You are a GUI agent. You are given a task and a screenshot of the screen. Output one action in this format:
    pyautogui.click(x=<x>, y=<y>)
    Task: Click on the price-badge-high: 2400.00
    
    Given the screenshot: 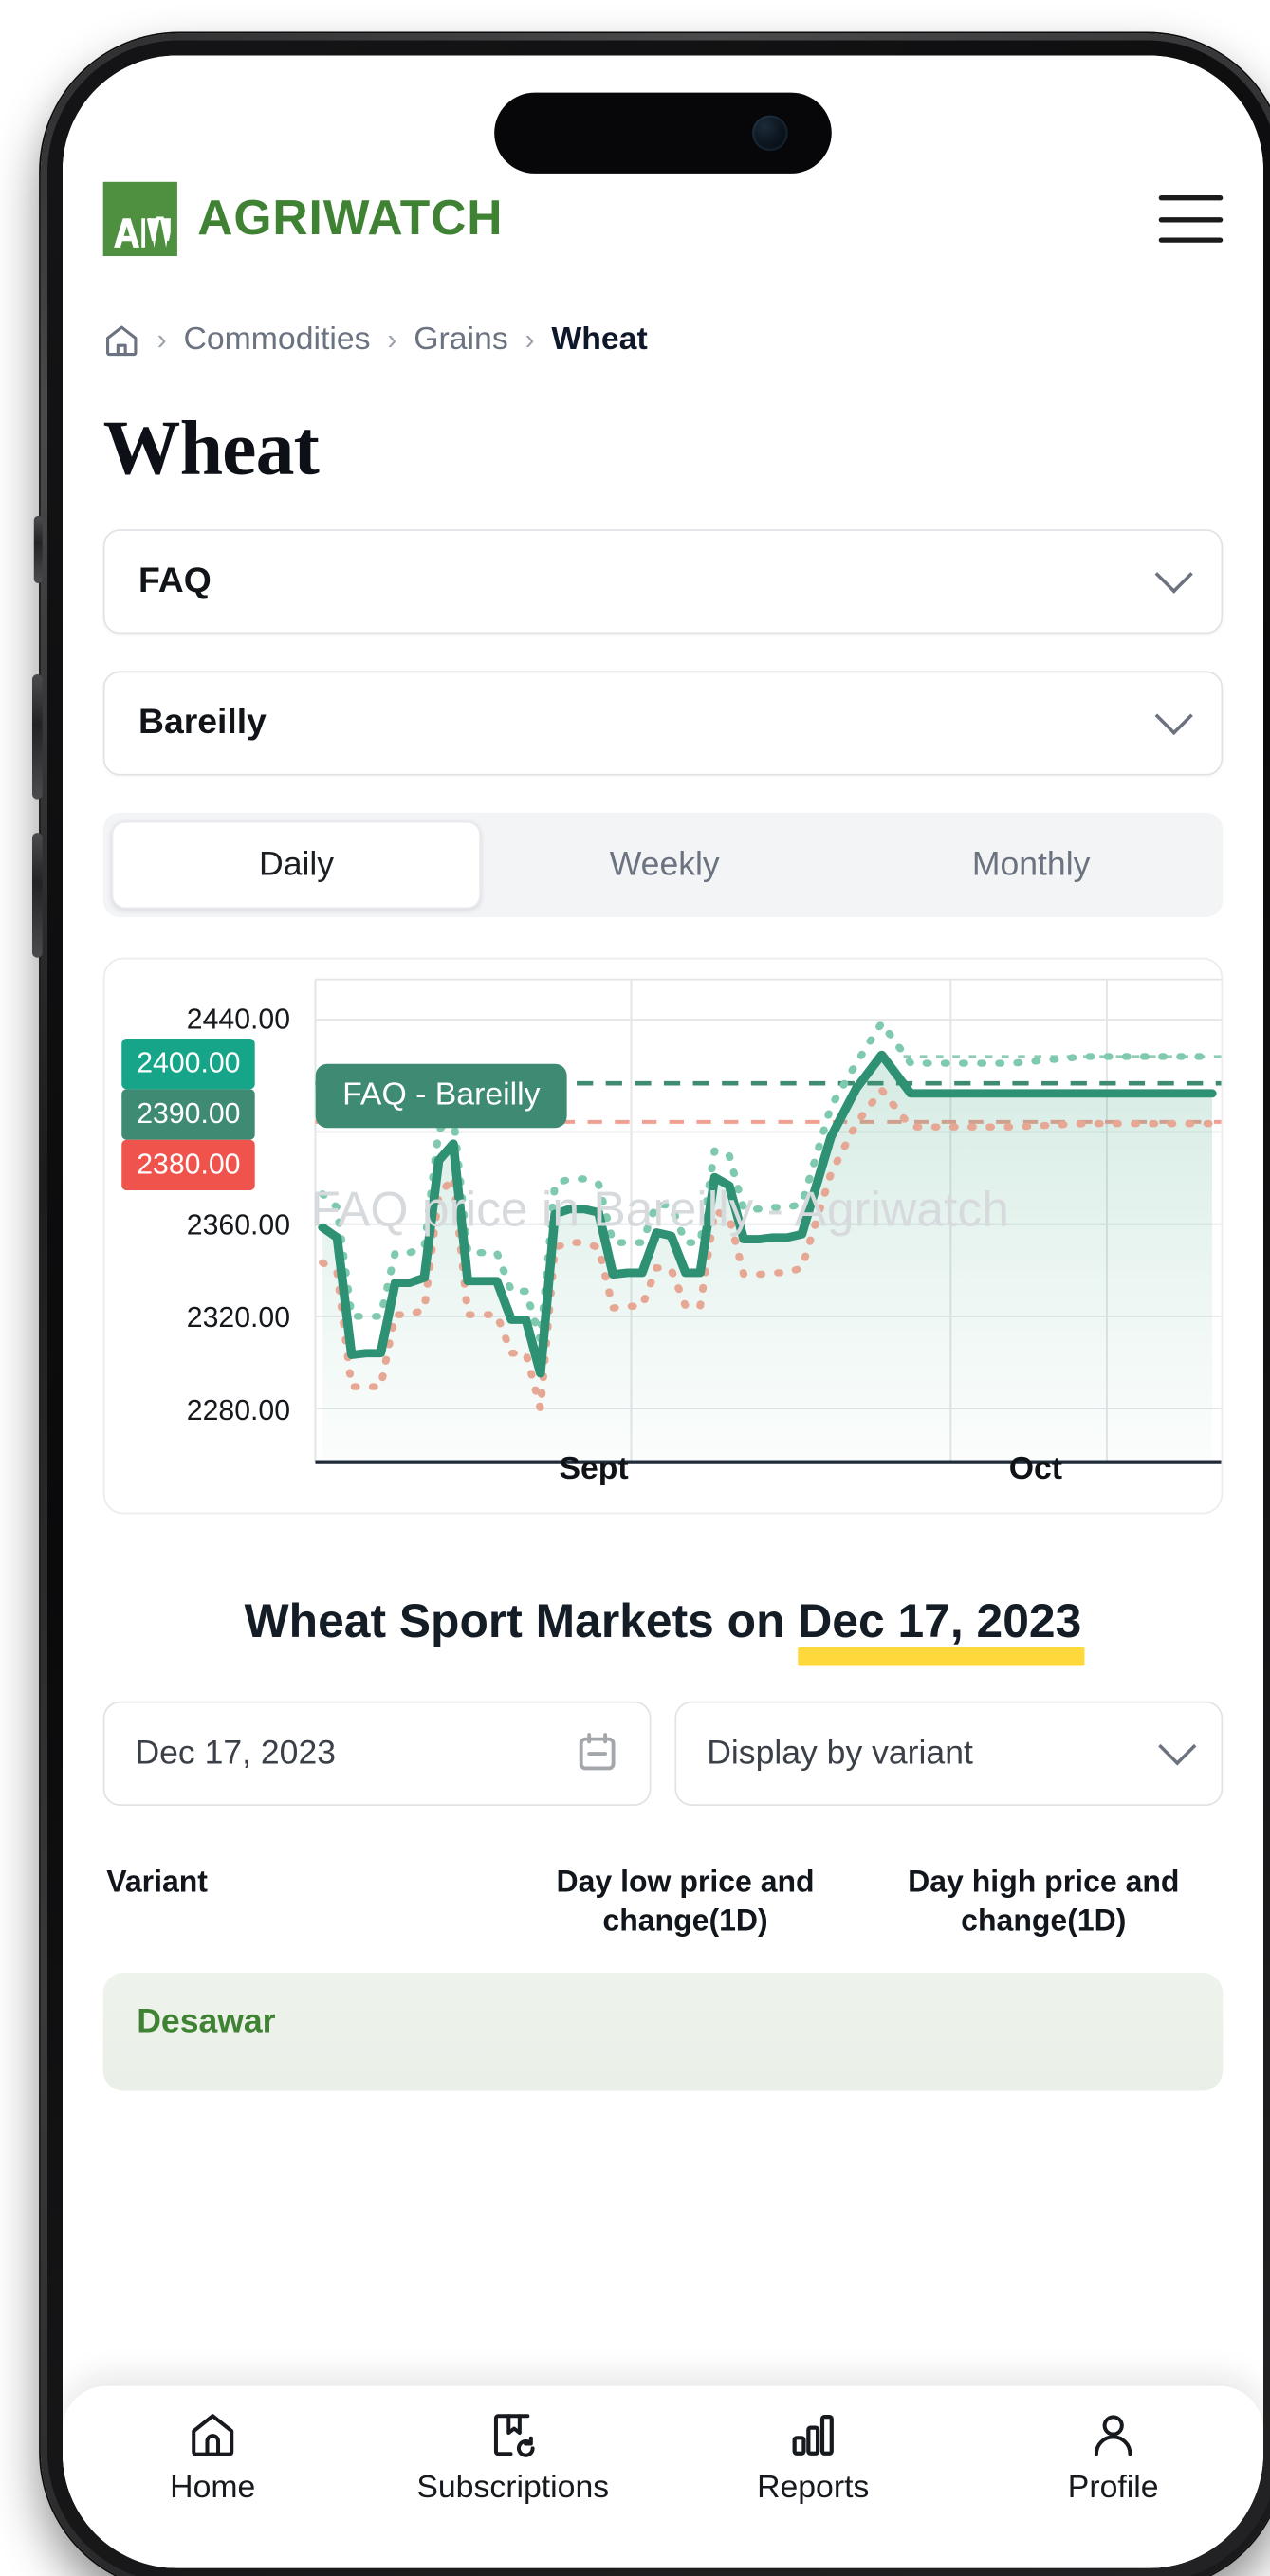 What is the action you would take?
    pyautogui.click(x=188, y=1064)
    